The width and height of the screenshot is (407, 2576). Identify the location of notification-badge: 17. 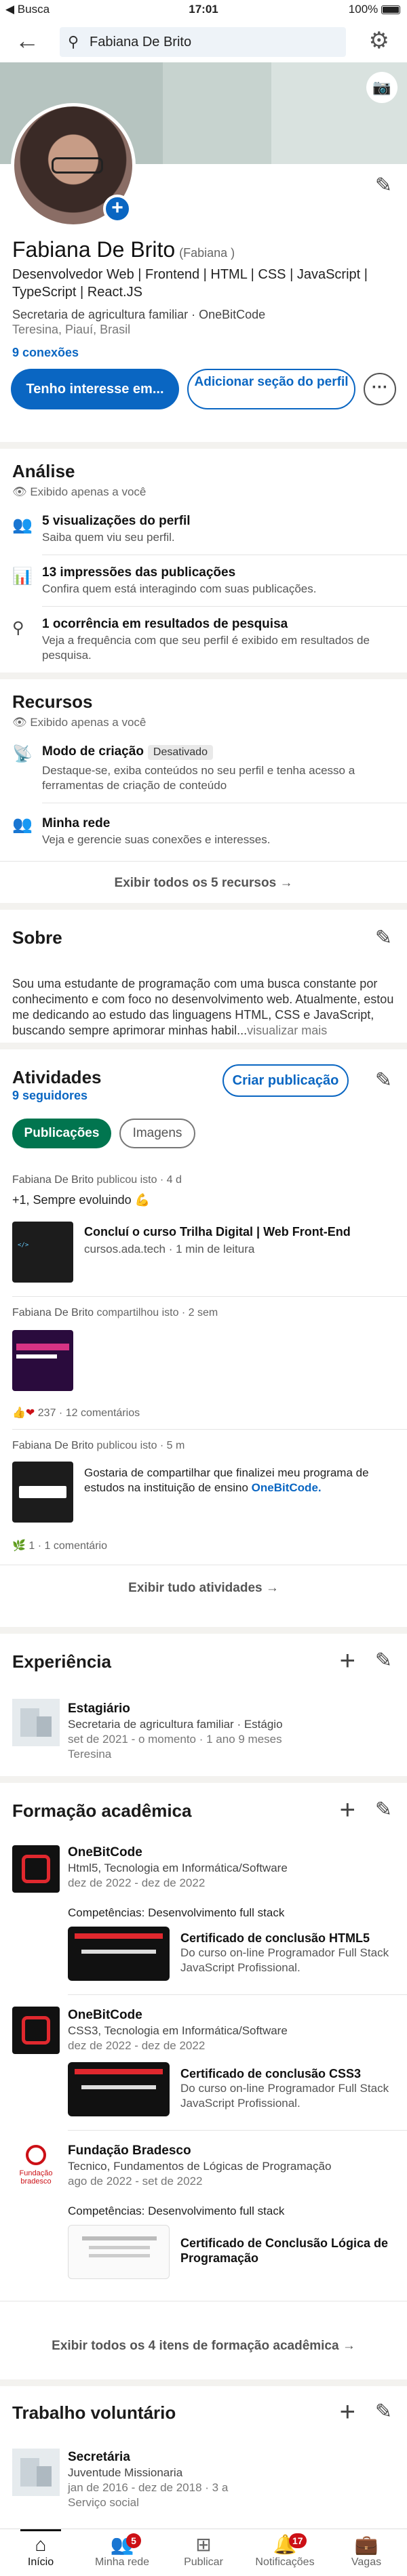
(298, 2540).